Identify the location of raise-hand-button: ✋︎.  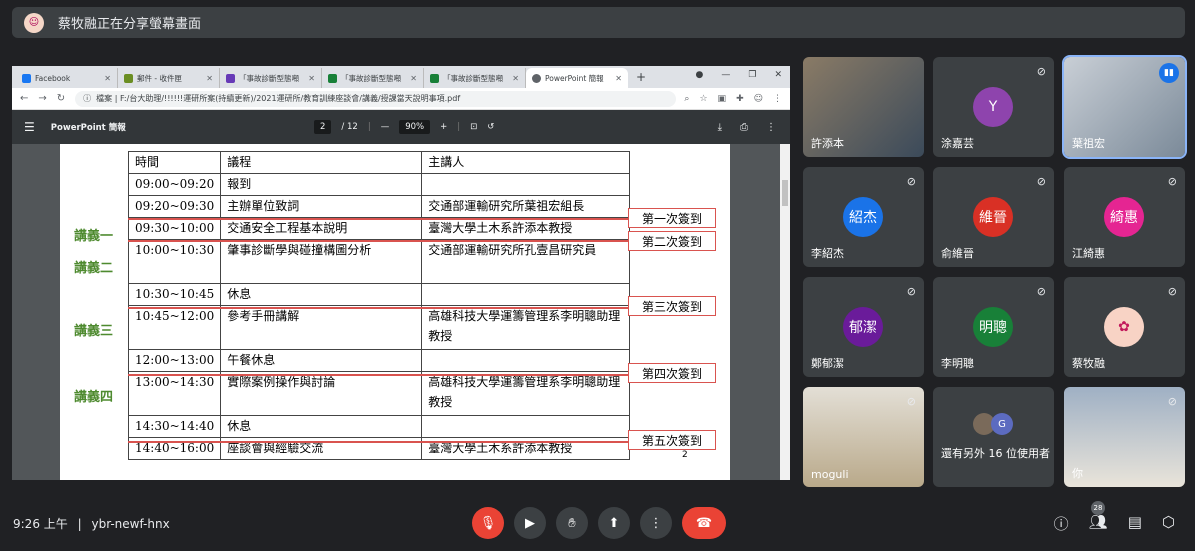
(572, 523).